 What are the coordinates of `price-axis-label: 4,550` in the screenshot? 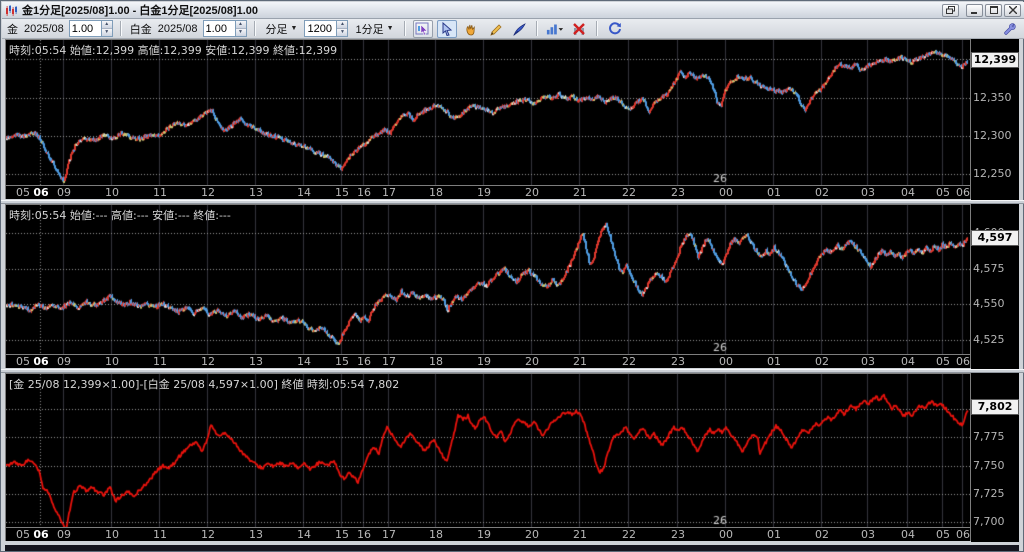 It's located at (989, 303).